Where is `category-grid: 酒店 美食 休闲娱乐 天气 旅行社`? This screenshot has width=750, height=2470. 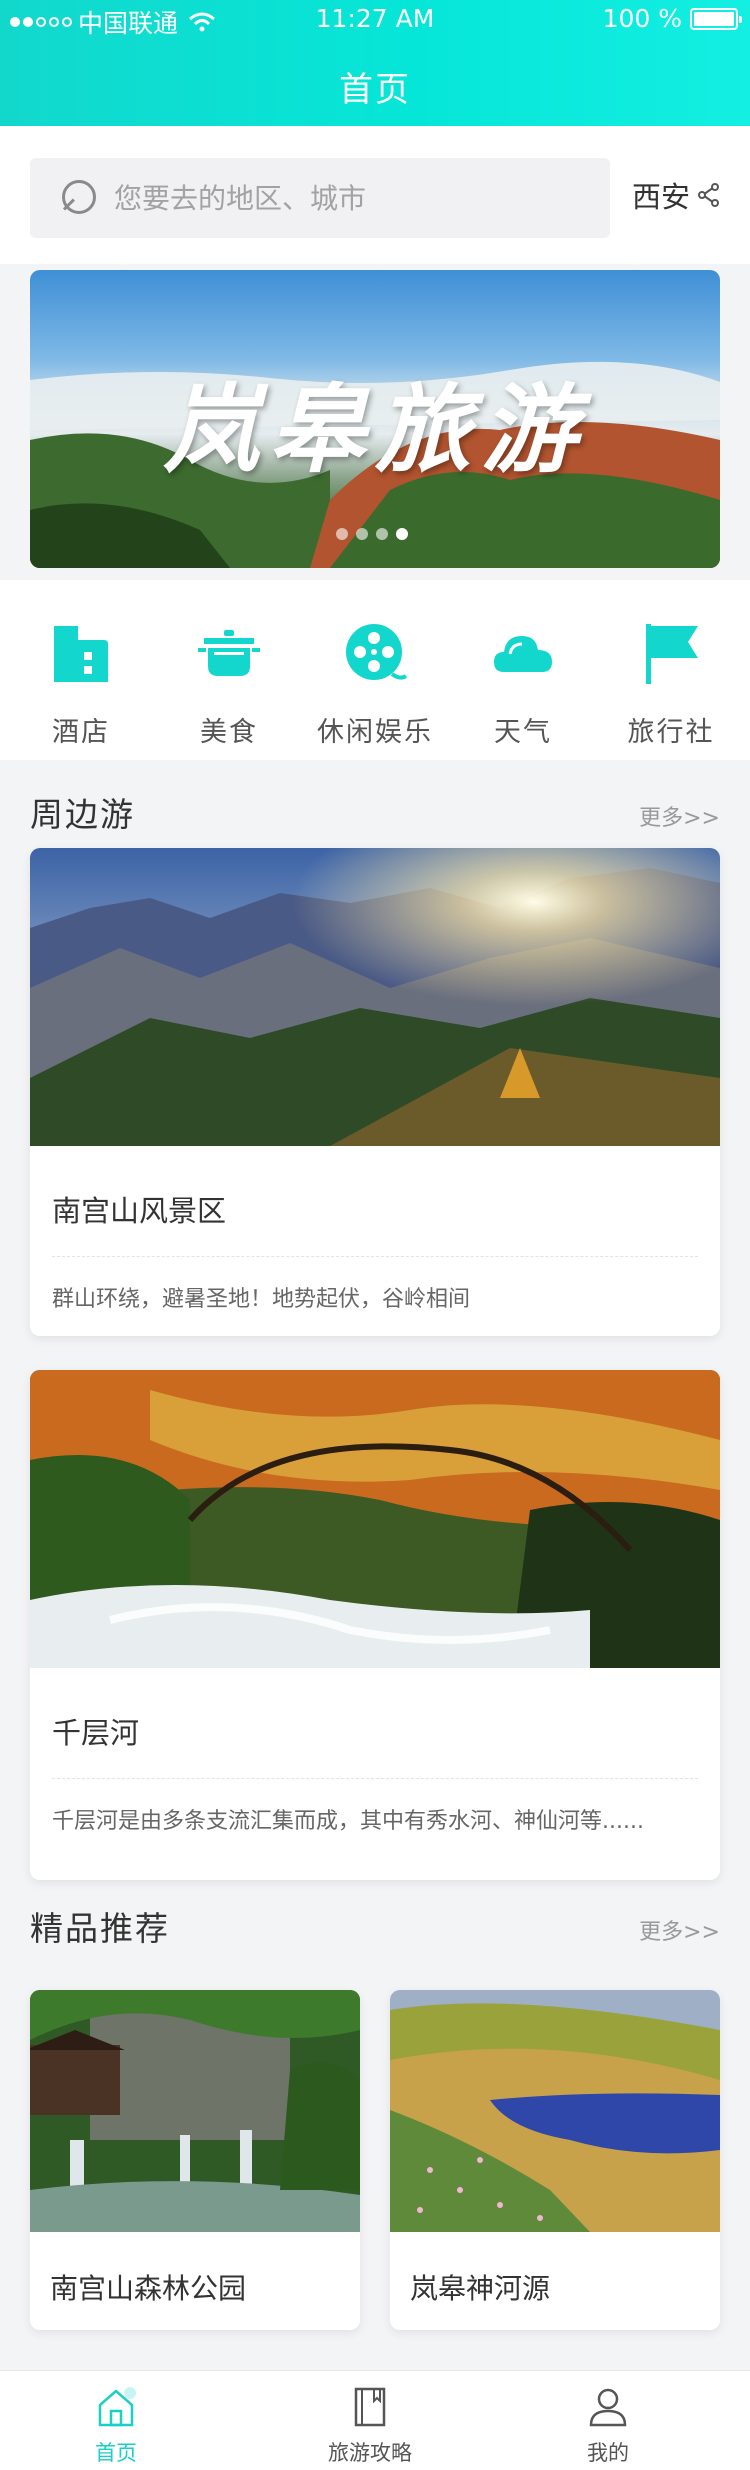 category-grid: 酒店 美食 休闲娱乐 天气 旅行社 is located at coordinates (375, 670).